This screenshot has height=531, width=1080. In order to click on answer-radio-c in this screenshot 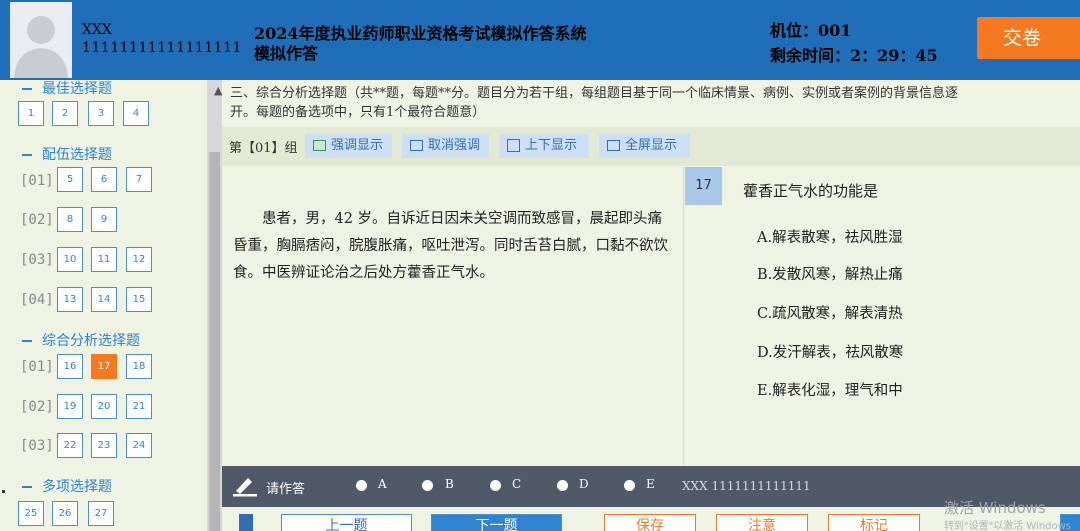, I will do `click(495, 485)`.